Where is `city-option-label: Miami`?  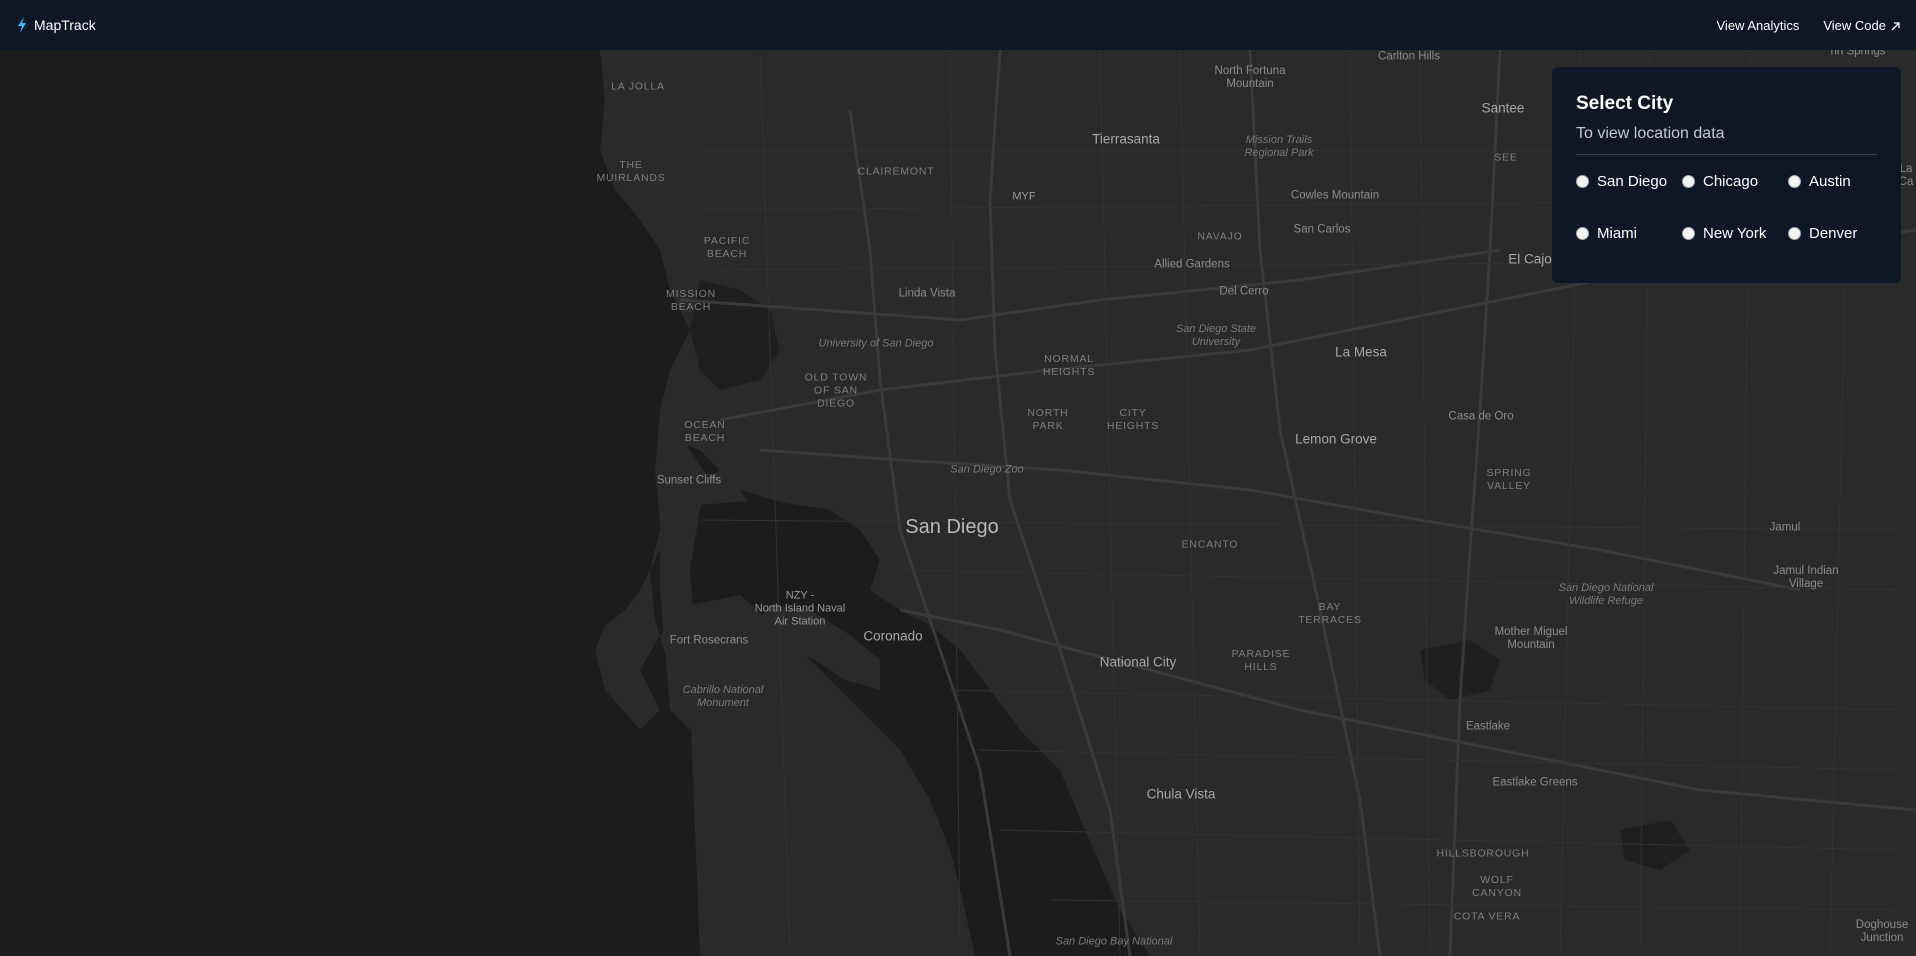
city-option-label: Miami is located at coordinates (1617, 233).